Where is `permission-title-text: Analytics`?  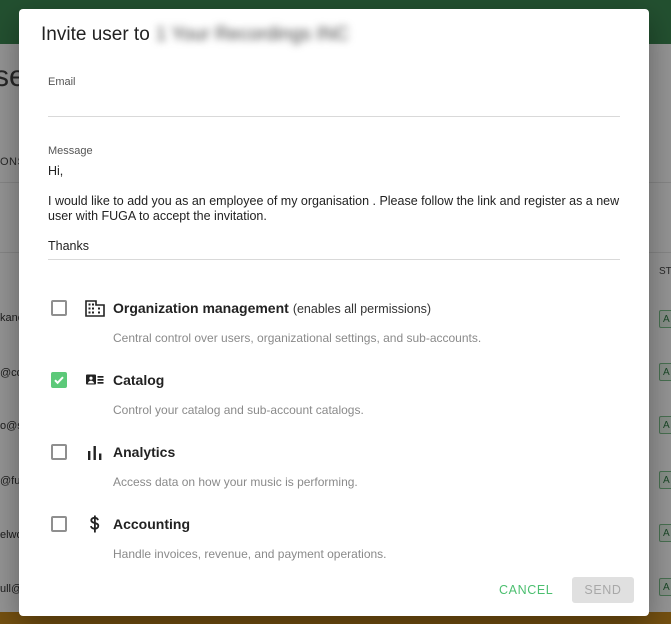
permission-title-text: Analytics is located at coordinates (144, 452).